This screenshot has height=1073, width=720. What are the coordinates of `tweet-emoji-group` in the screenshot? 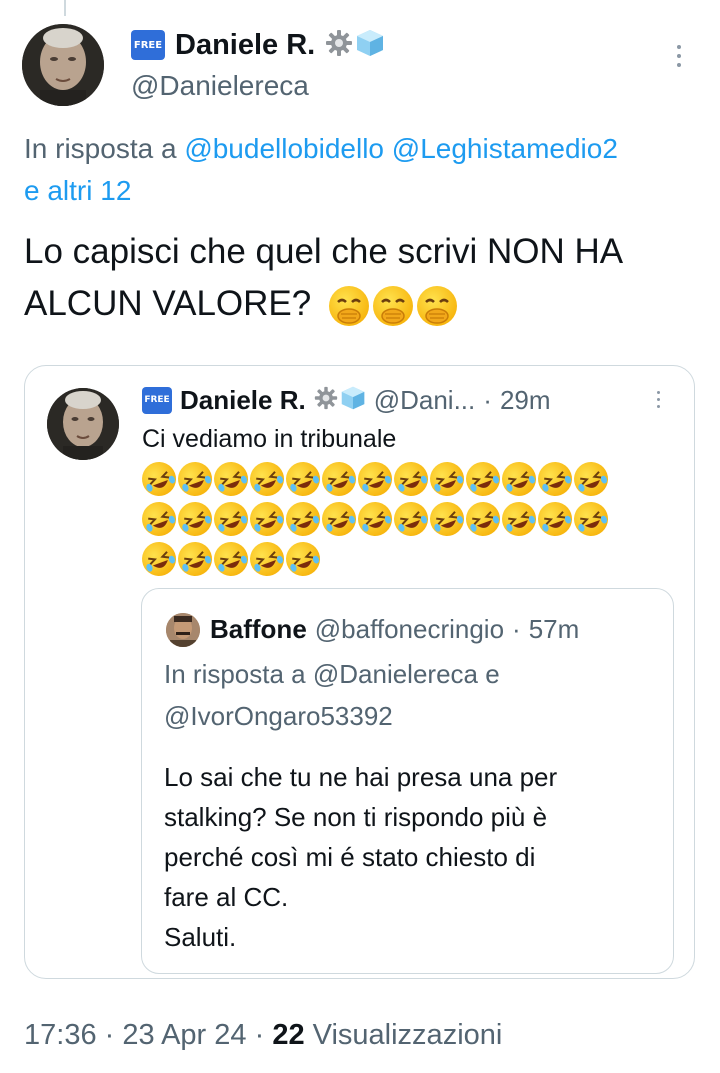 It's located at (389, 305).